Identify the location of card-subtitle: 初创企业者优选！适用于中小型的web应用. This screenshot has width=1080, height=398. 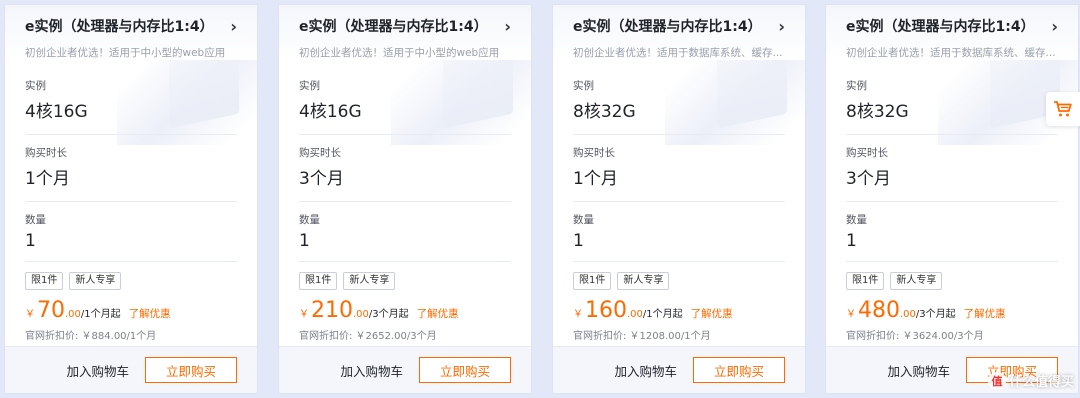
(125, 53).